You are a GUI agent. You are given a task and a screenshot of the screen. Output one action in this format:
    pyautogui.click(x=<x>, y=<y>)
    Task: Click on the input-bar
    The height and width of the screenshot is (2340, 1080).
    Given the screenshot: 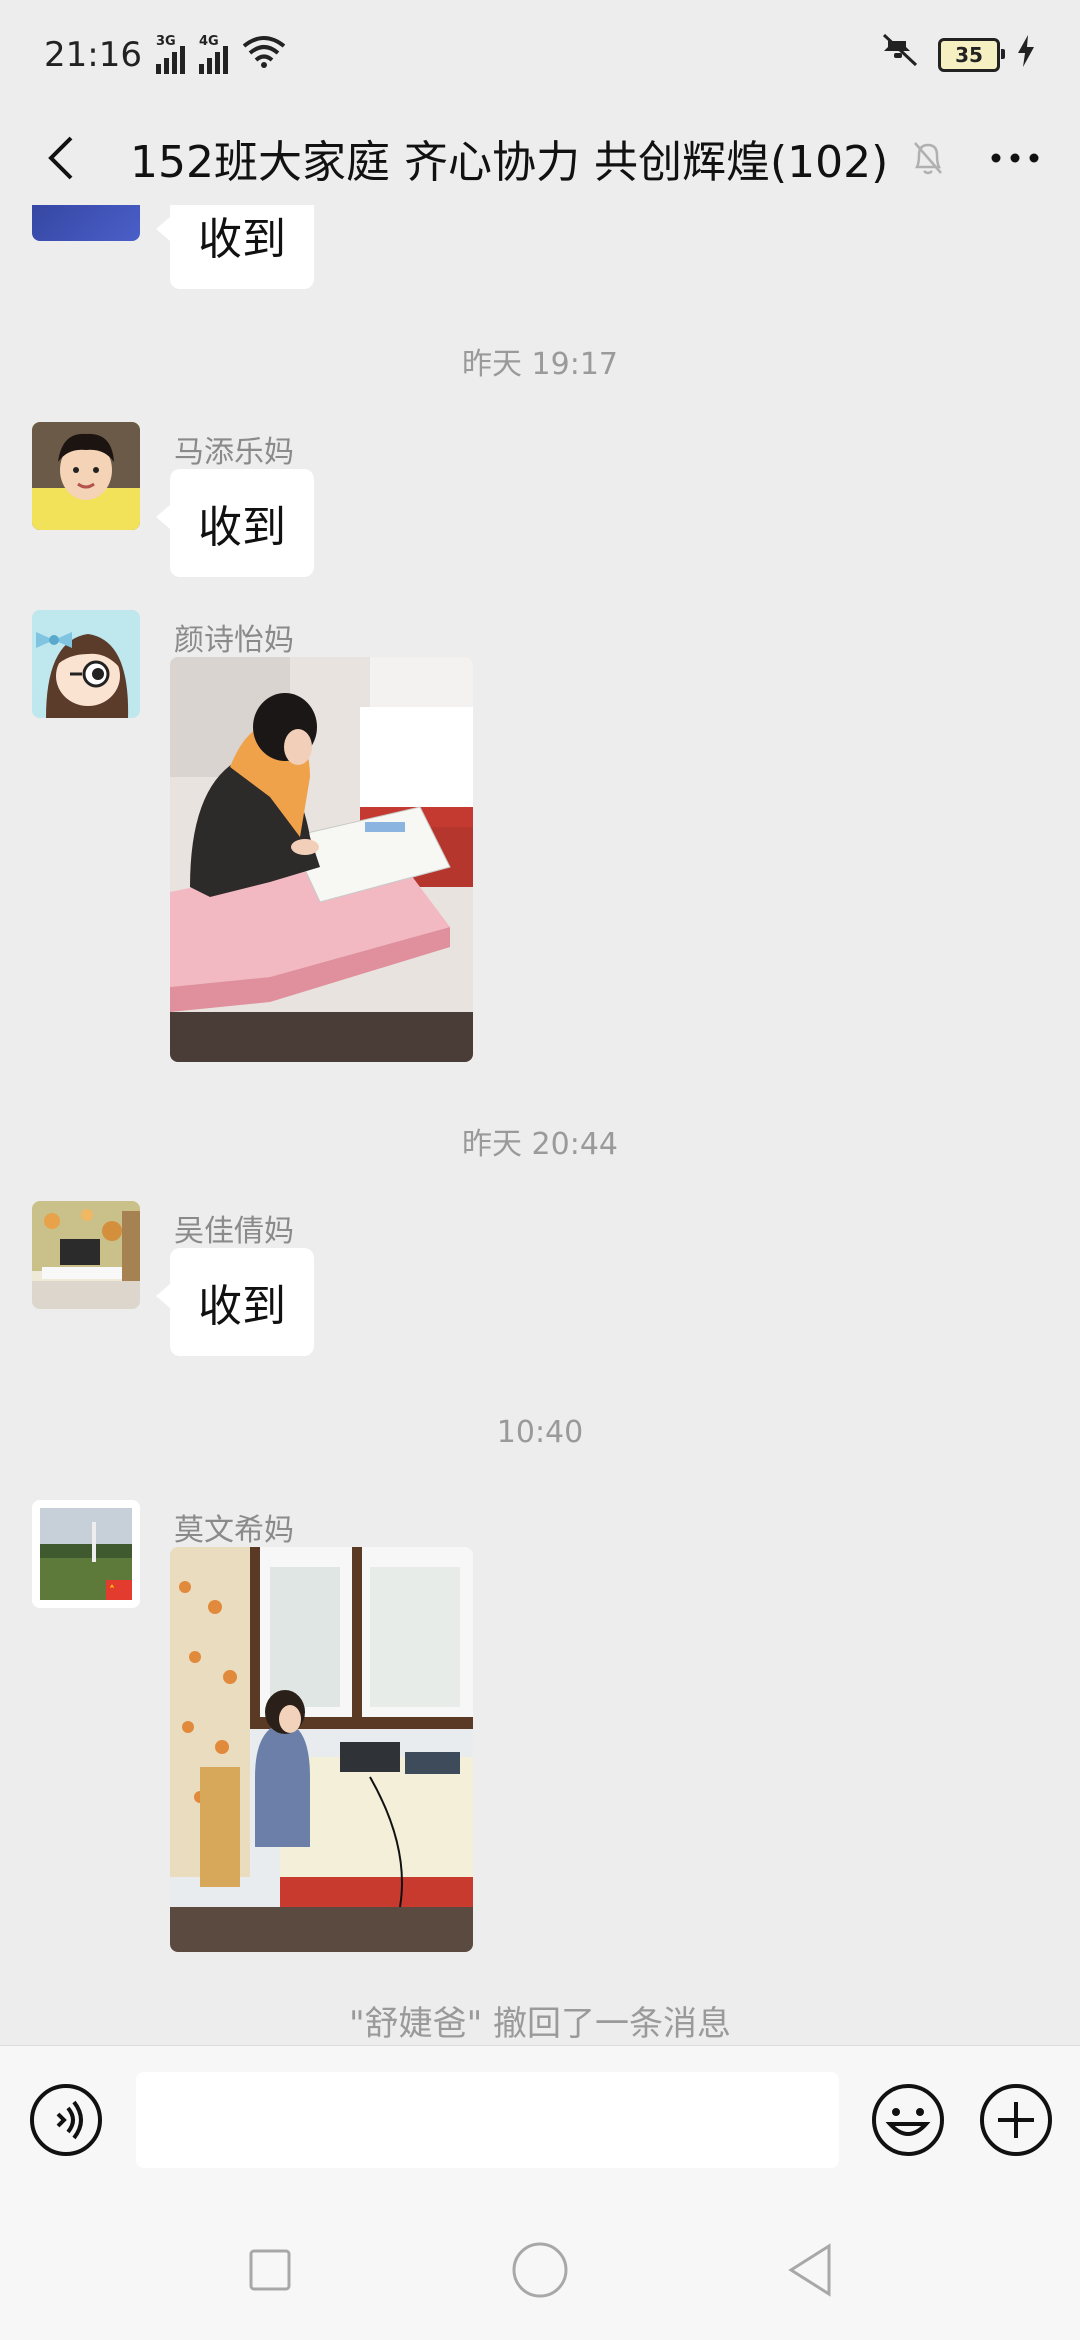 What is the action you would take?
    pyautogui.click(x=540, y=2120)
    